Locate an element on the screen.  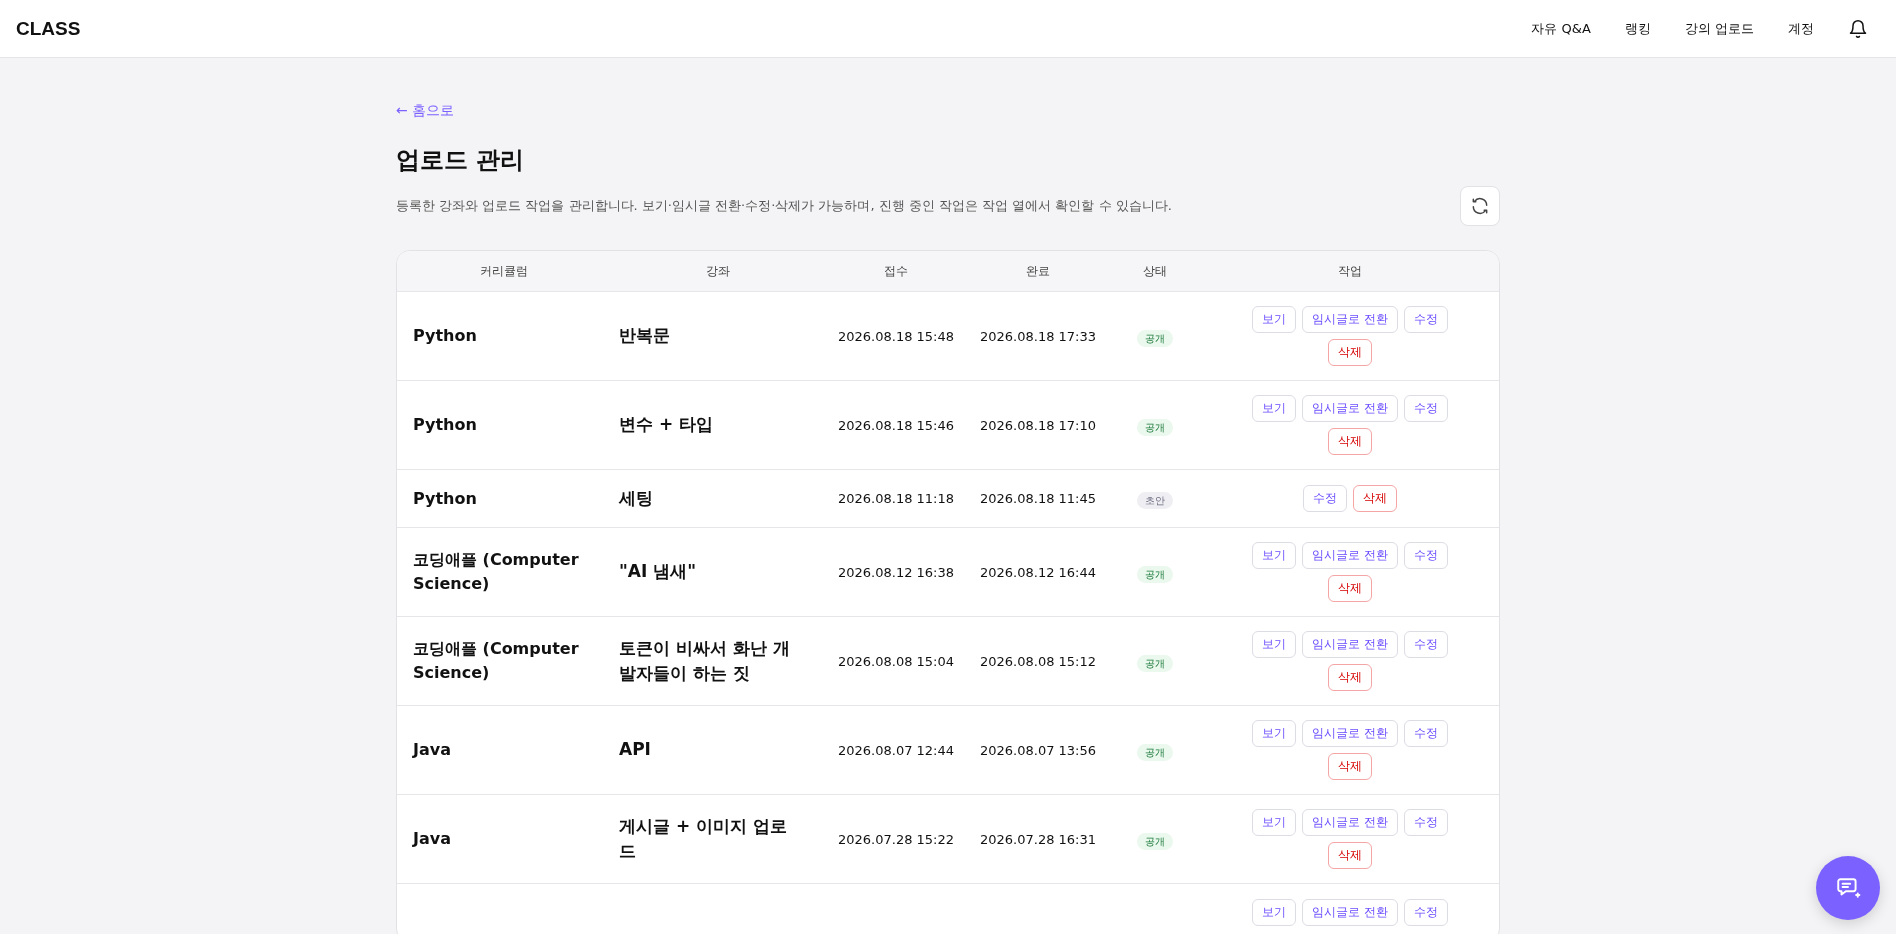
table-cell: 2026.08.18 11:45 is located at coordinates (1038, 498).